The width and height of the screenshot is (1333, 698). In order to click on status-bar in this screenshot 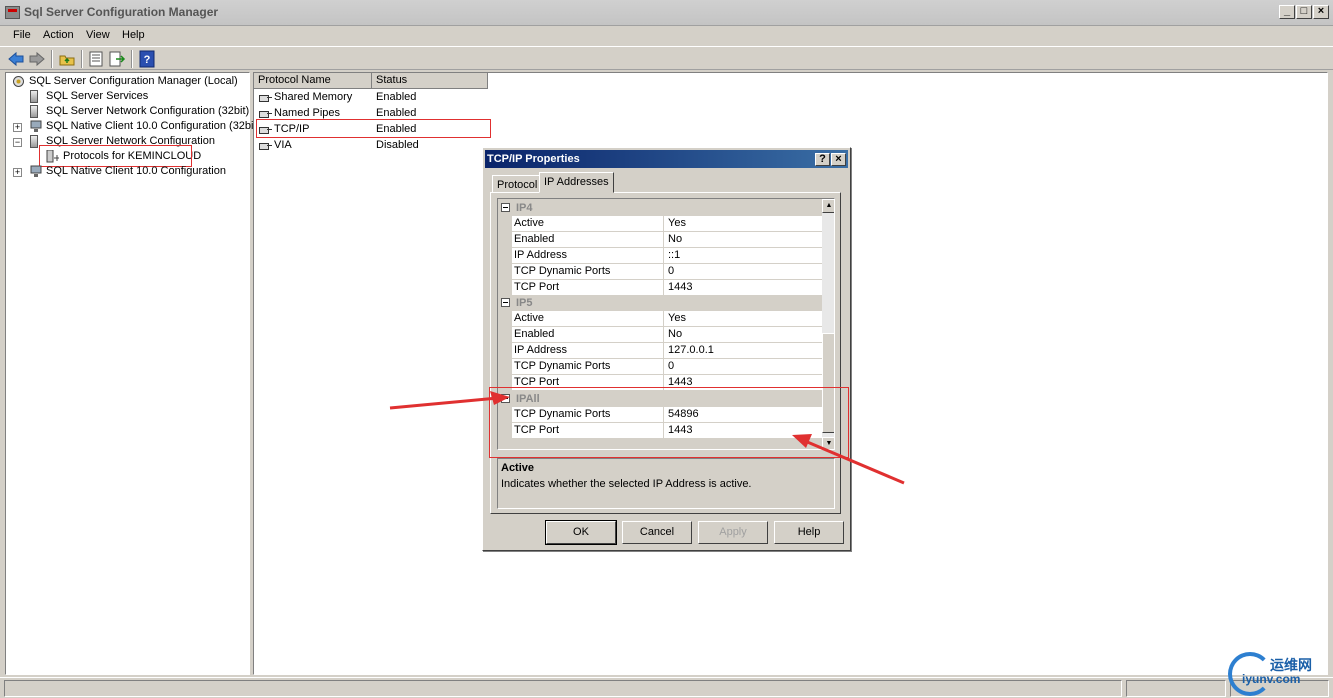, I will do `click(666, 687)`.